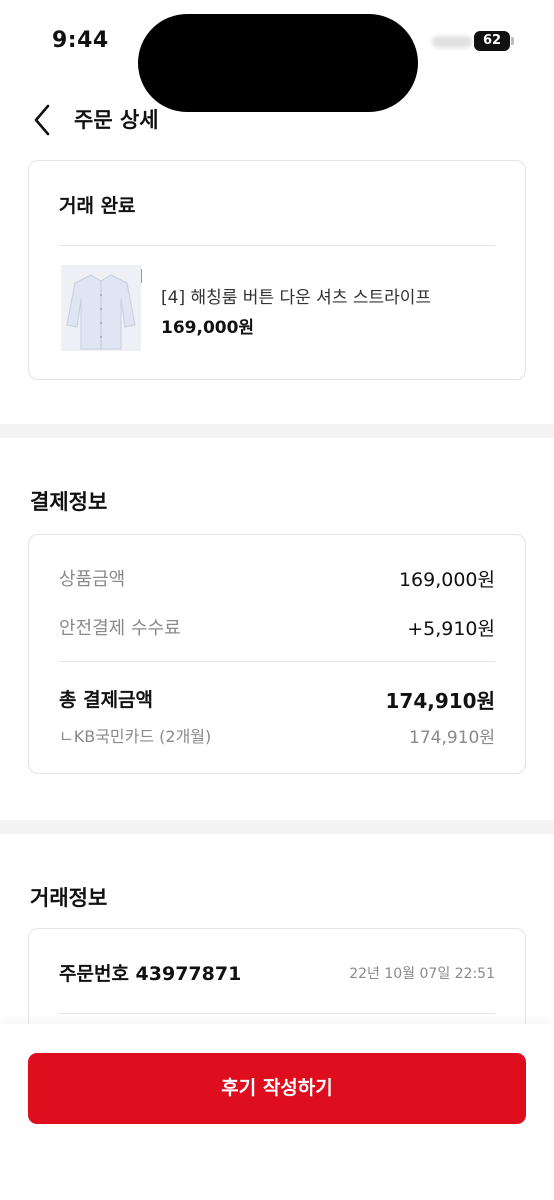  Describe the element at coordinates (106, 700) in the screenshot. I see `payment-total-label: 총 결제금액` at that location.